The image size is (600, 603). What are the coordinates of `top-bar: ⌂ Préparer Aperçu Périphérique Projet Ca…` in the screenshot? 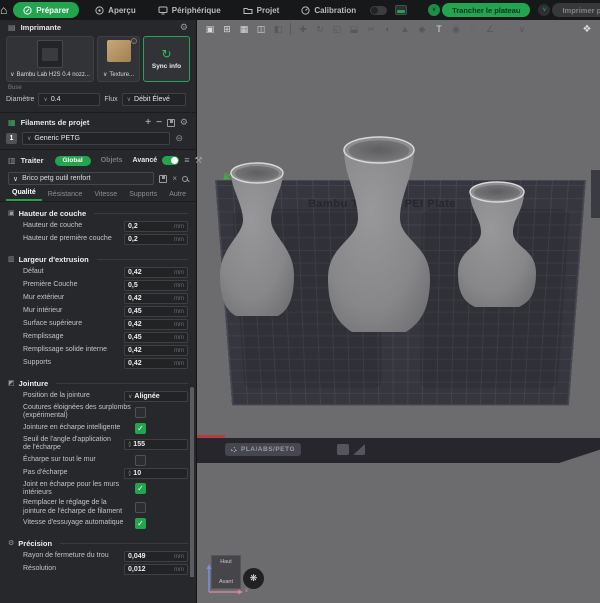 It's located at (300, 10).